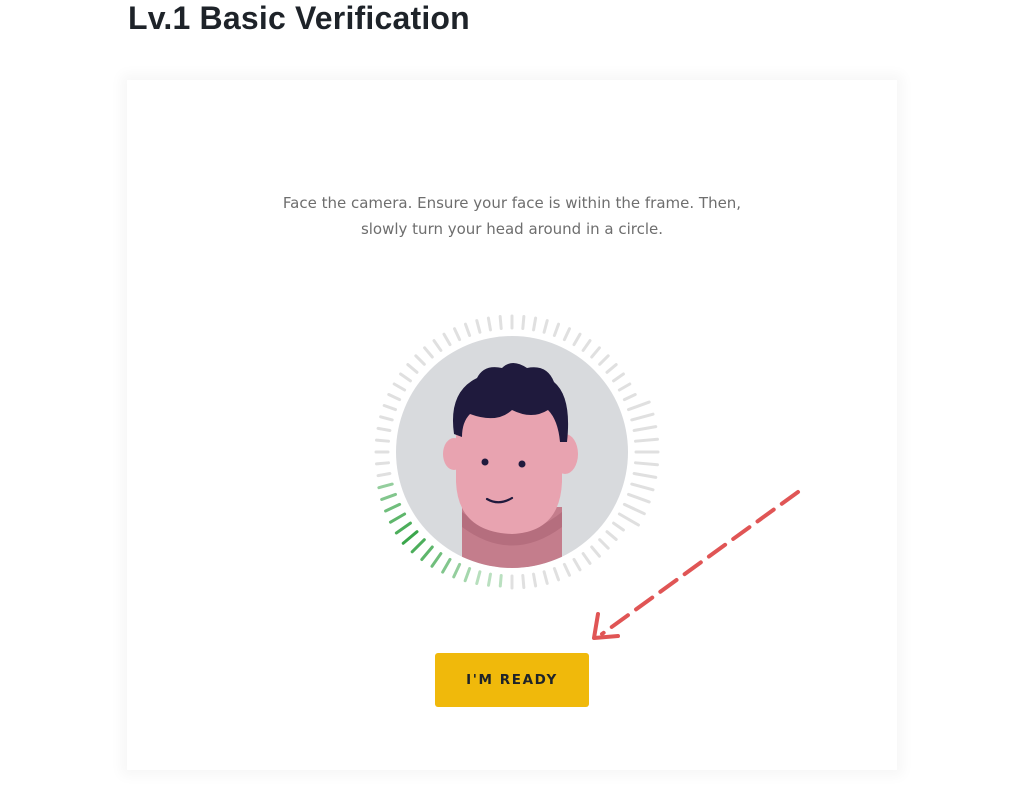 The height and width of the screenshot is (786, 1024). What do you see at coordinates (522, 464) in the screenshot?
I see `avatar-eye-right` at bounding box center [522, 464].